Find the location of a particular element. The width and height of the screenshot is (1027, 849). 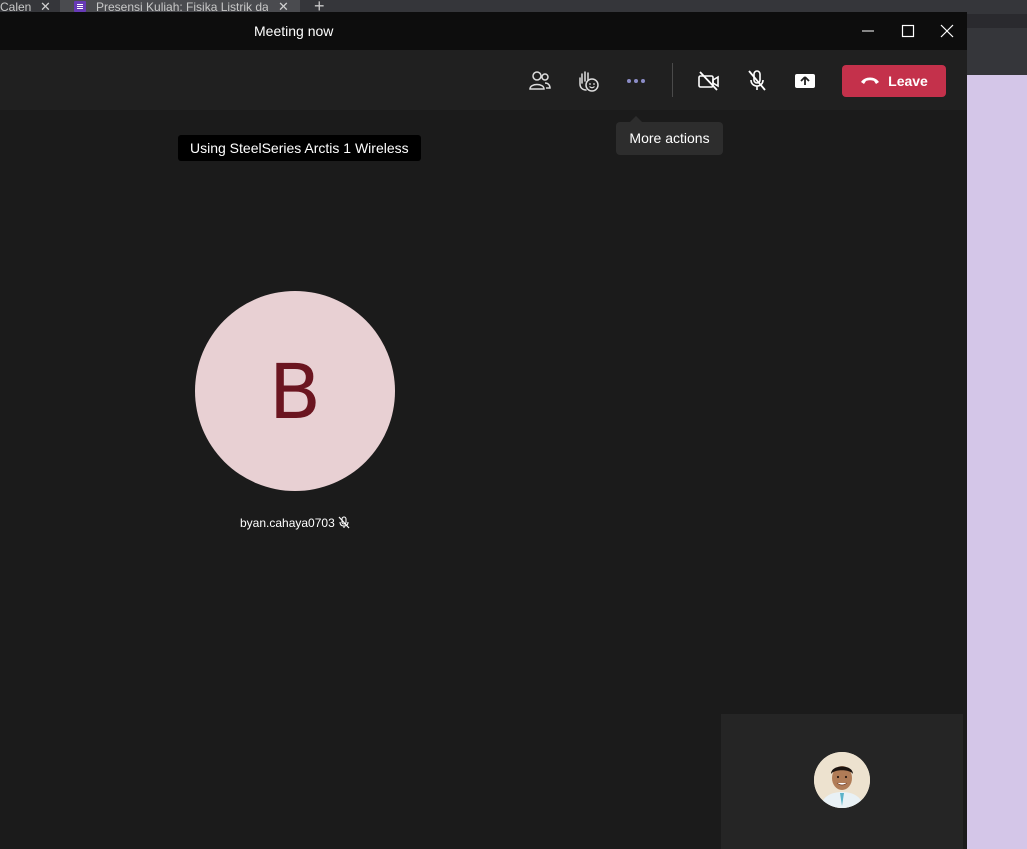

reactions-button is located at coordinates (588, 81).